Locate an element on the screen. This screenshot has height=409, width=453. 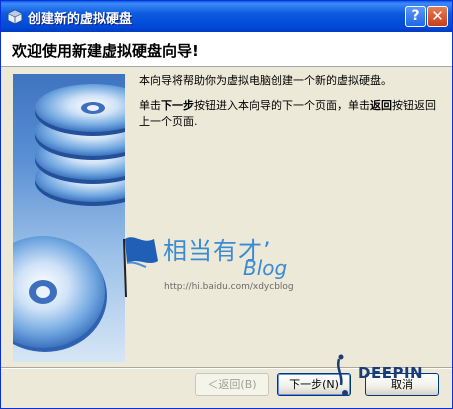
intro-text: 本向导将帮助你为虚拟电脑创建一个新的虚拟硬盘。 is located at coordinates (265, 80).